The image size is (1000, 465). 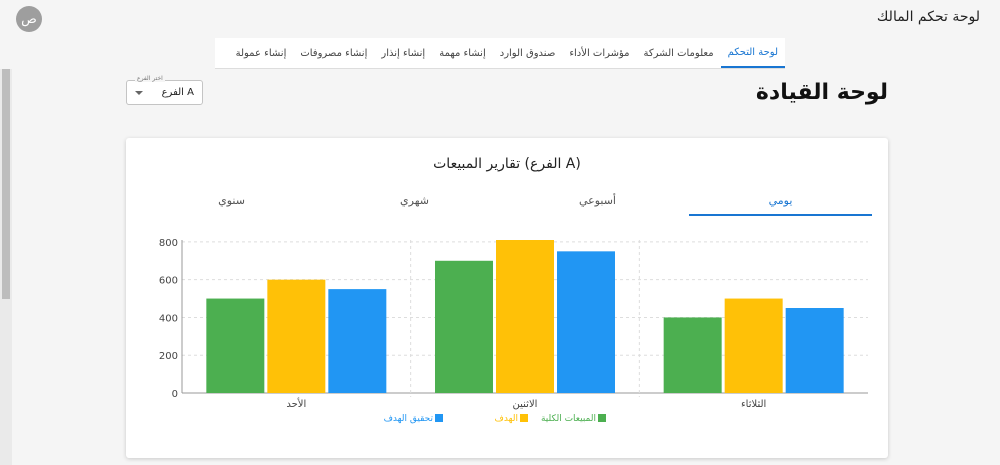 I want to click on nav-tab-create-commission: إنشاء عمولة, so click(x=261, y=53).